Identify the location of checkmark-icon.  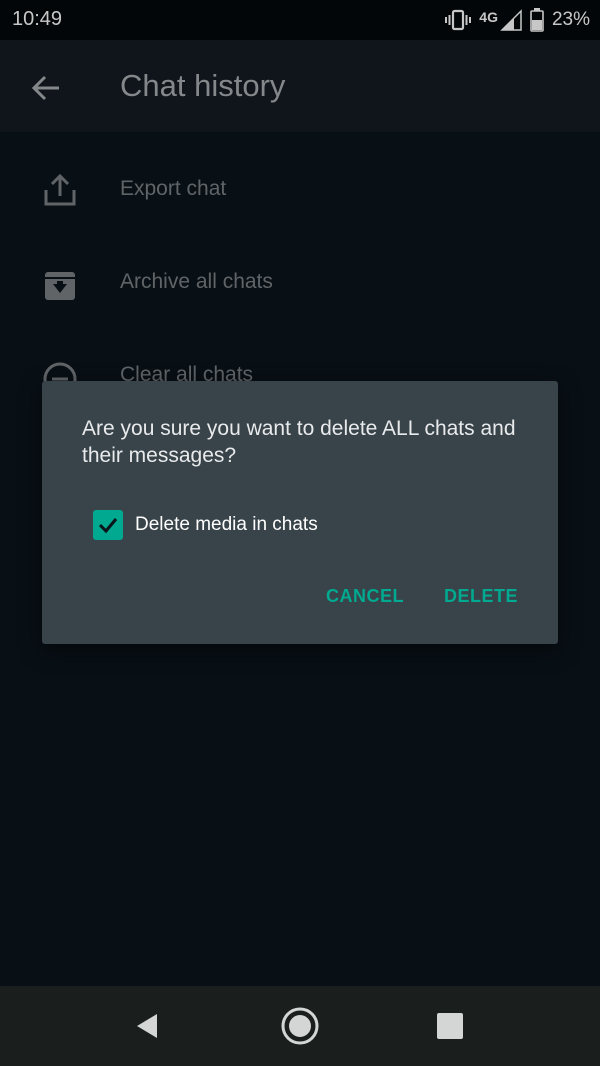
(108, 526).